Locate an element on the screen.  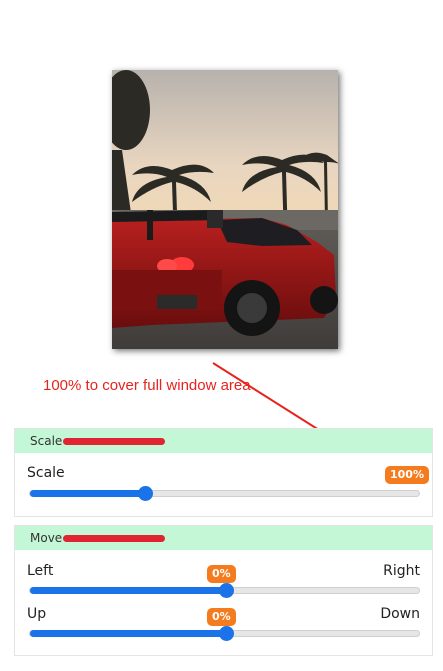
scale-panel: Scale Scale 100% is located at coordinates (223, 472).